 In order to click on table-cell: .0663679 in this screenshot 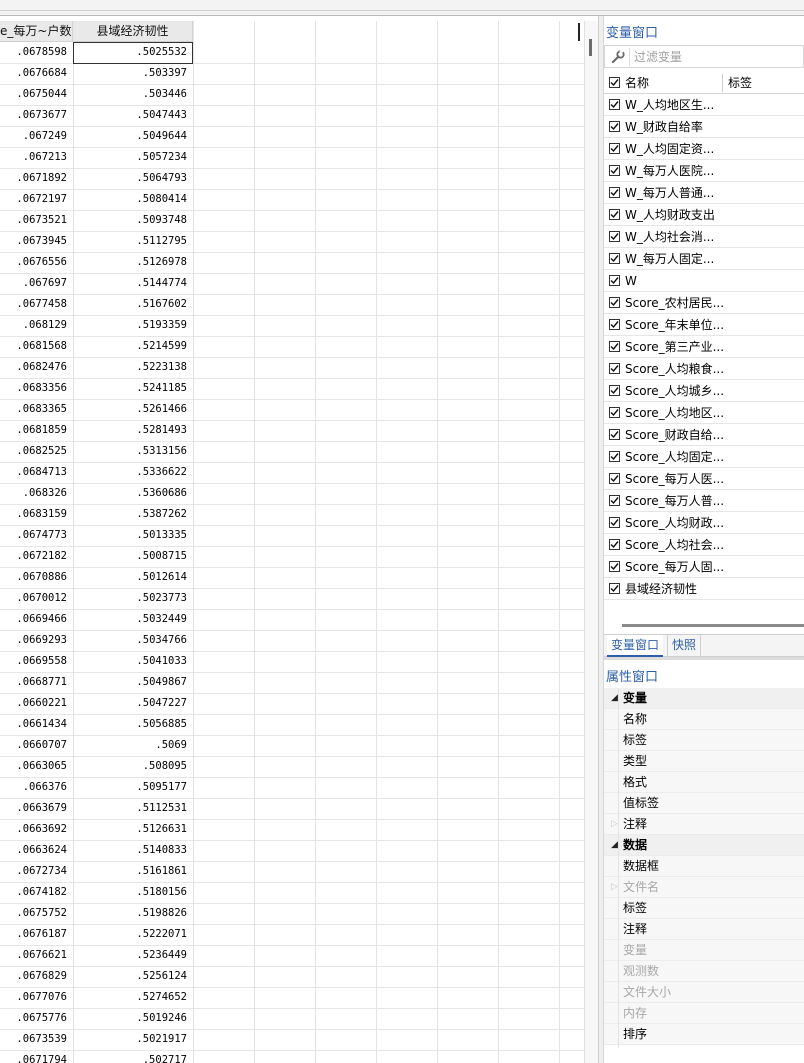, I will do `click(36, 809)`.